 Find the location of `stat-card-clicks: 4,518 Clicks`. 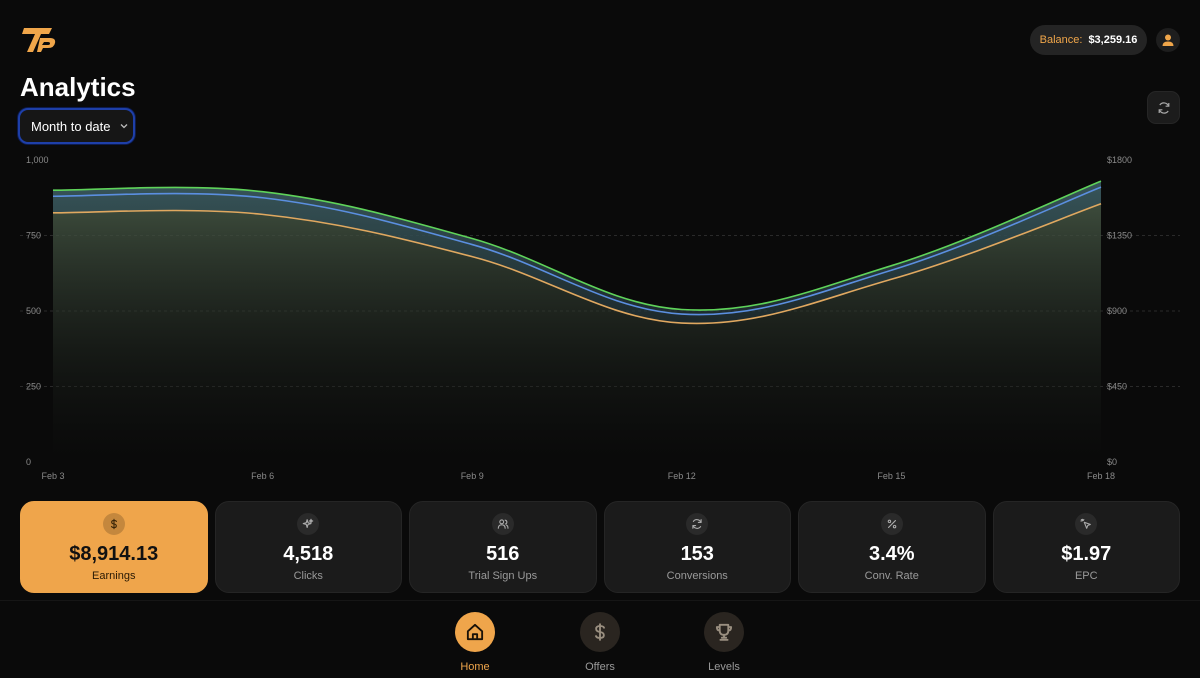

stat-card-clicks: 4,518 Clicks is located at coordinates (308, 547).